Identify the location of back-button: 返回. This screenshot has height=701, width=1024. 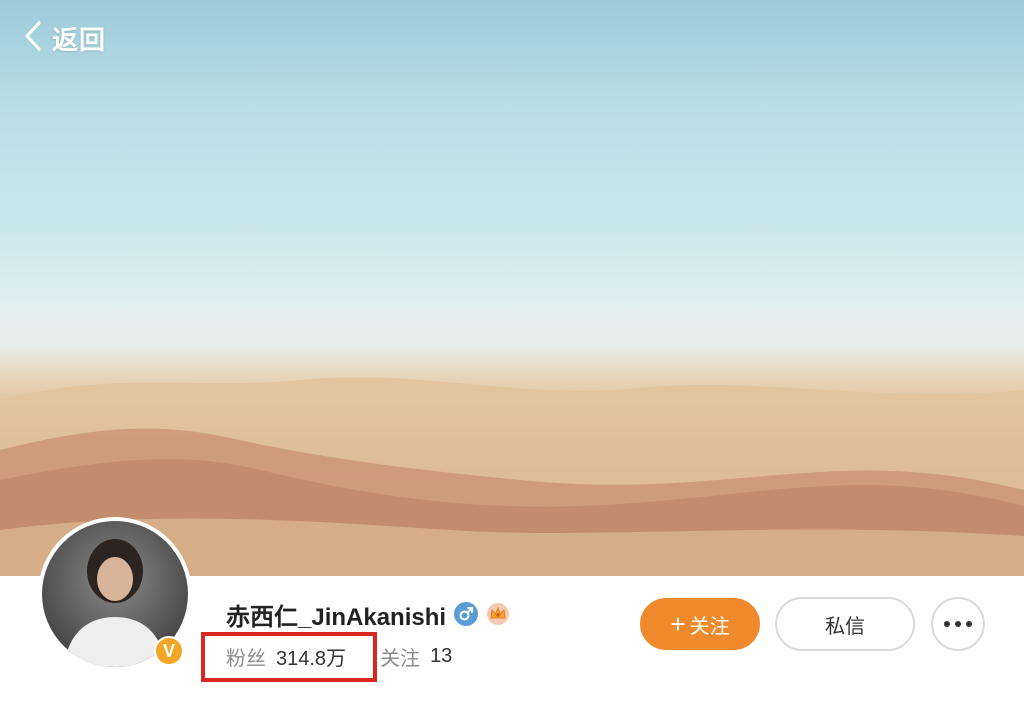
(65, 38).